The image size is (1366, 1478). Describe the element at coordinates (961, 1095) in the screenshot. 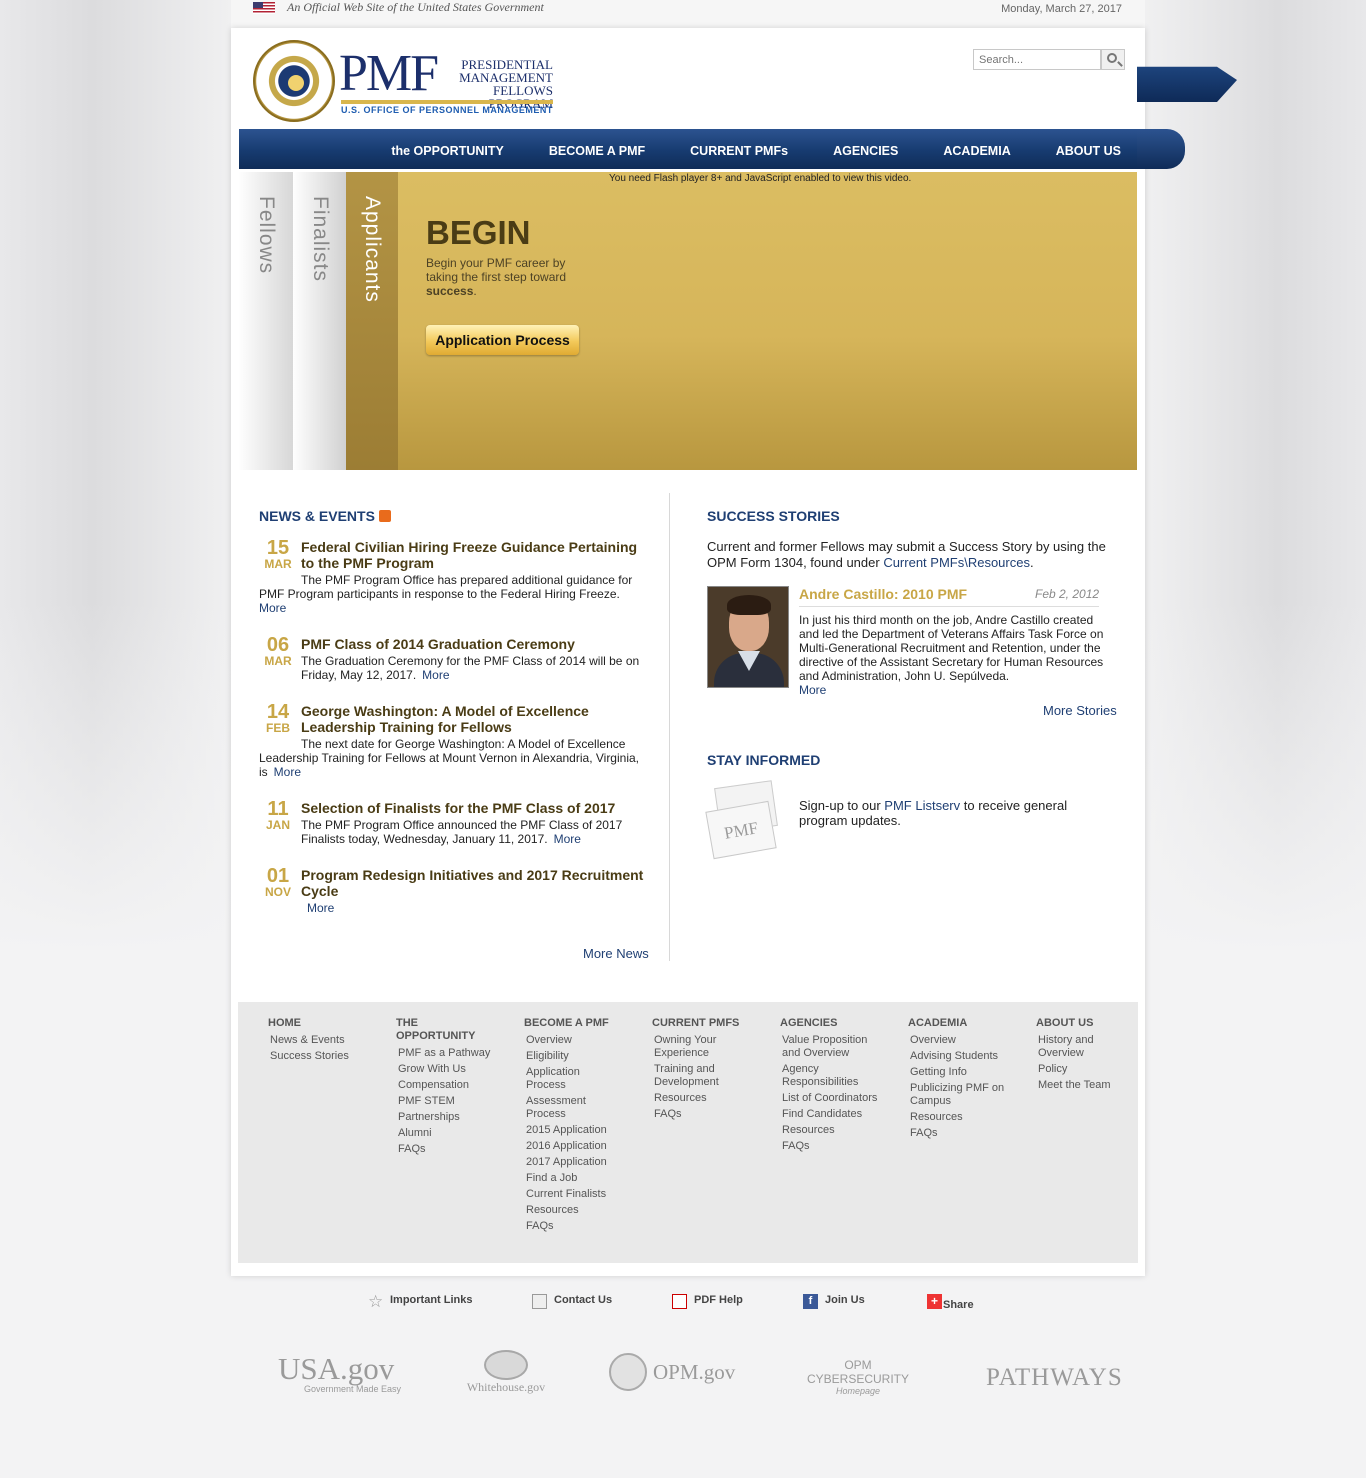

I see `sitemap-link: Publicizing PMF on Campus` at that location.